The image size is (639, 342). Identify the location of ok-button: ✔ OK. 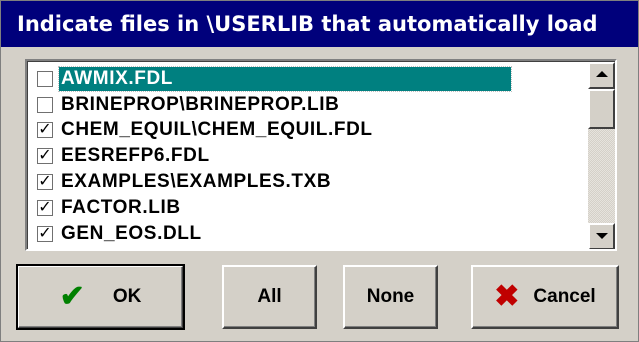
(100, 297).